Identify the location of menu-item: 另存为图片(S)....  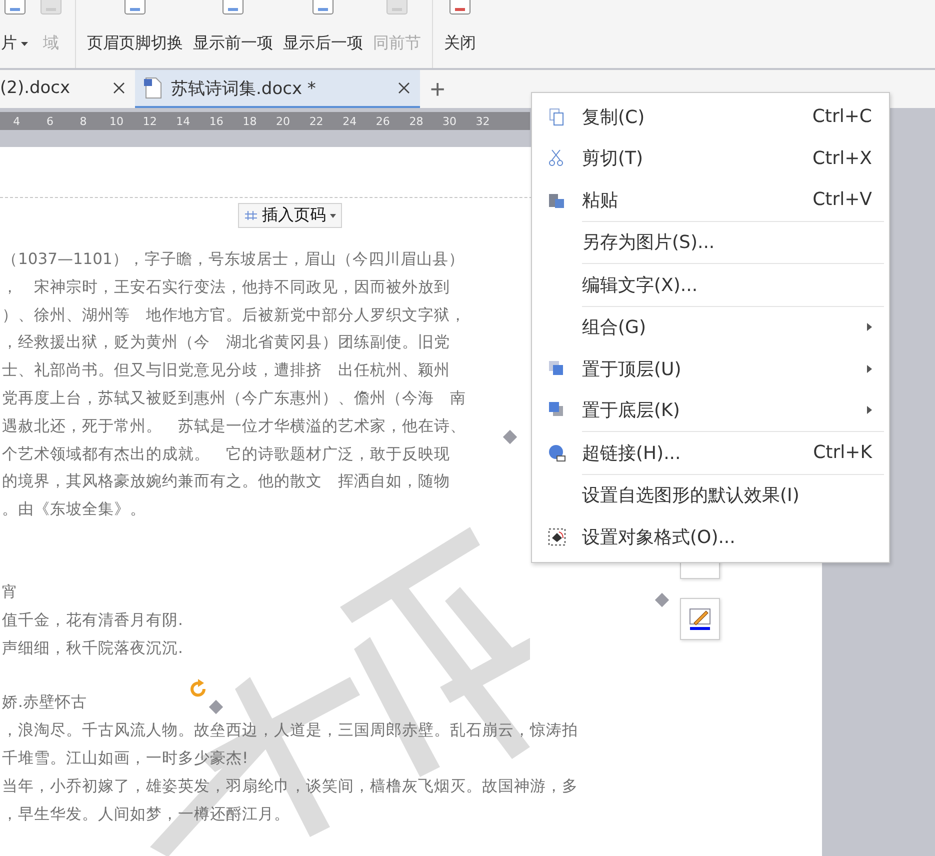
(710, 242).